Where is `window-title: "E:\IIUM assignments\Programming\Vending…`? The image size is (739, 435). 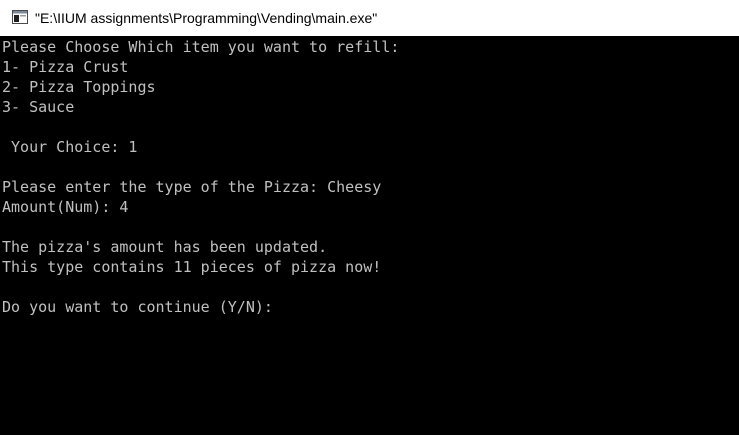 window-title: "E:\IIUM assignments\Programming\Vending… is located at coordinates (206, 18).